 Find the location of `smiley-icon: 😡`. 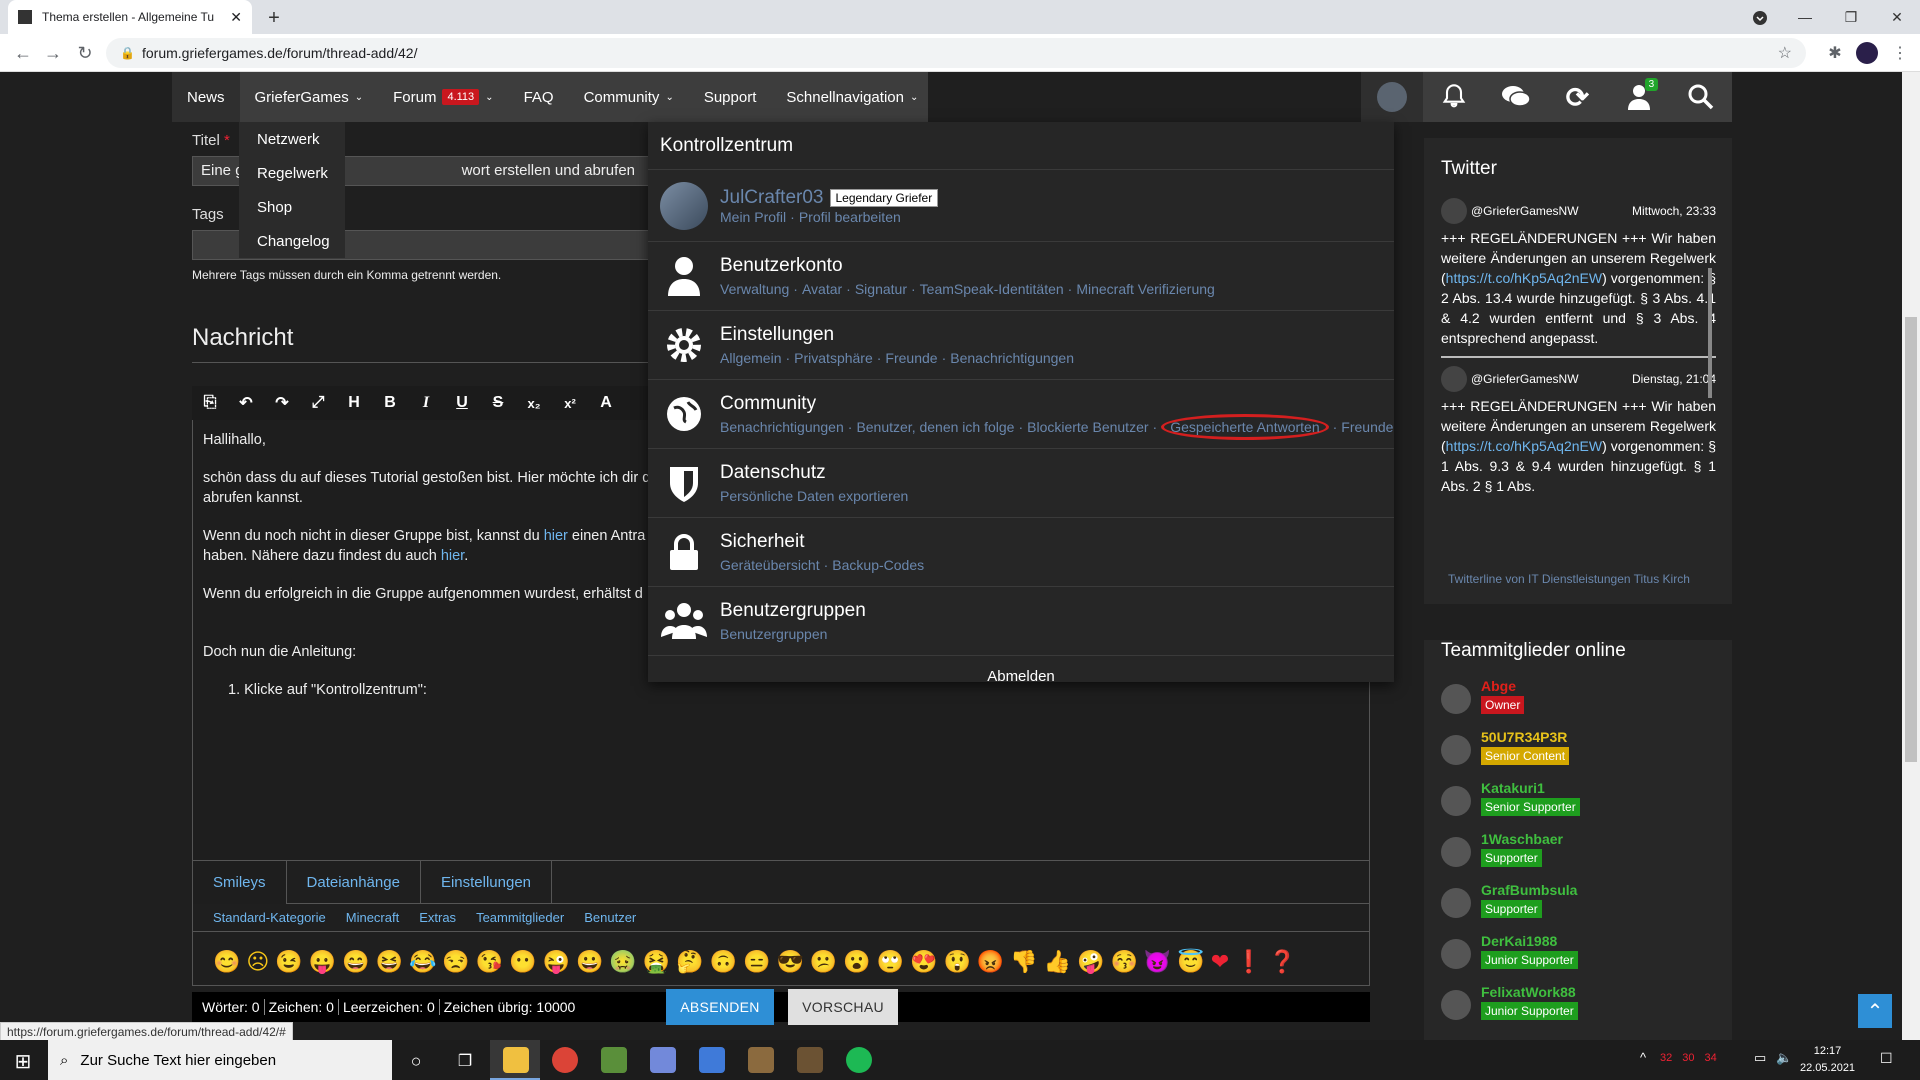

smiley-icon: 😡 is located at coordinates (990, 962).